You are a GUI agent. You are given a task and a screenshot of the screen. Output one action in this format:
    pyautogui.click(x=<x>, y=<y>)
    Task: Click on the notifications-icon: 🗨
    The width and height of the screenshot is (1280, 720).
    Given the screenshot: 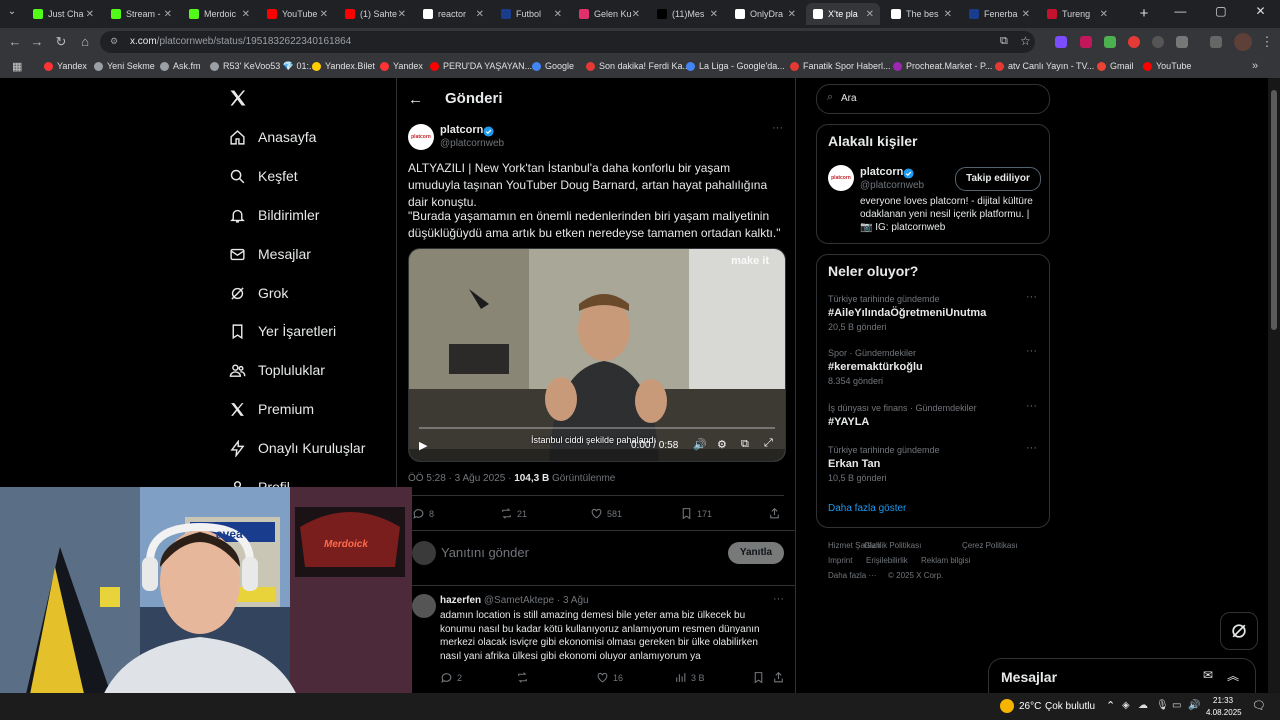 What is the action you would take?
    pyautogui.click(x=1259, y=705)
    